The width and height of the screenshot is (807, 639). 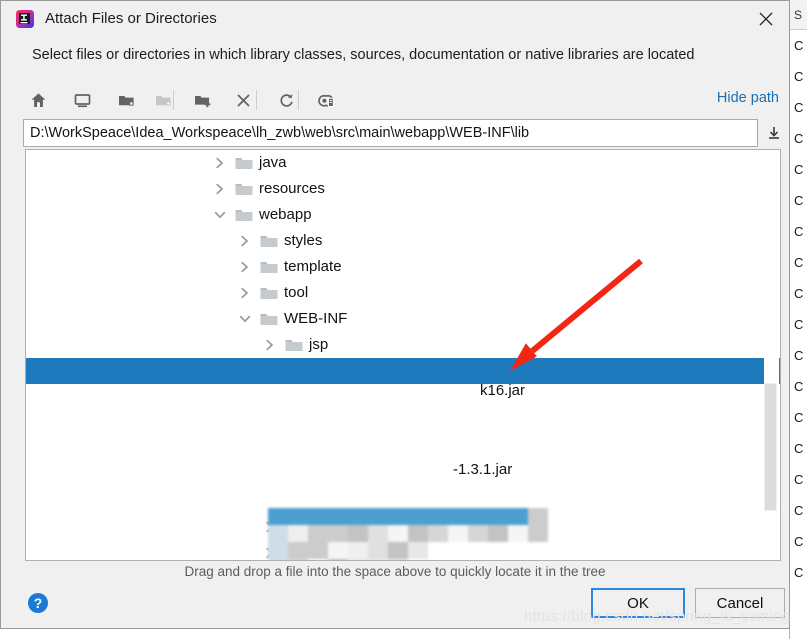 I want to click on background-window-header: S, so click(x=798, y=15).